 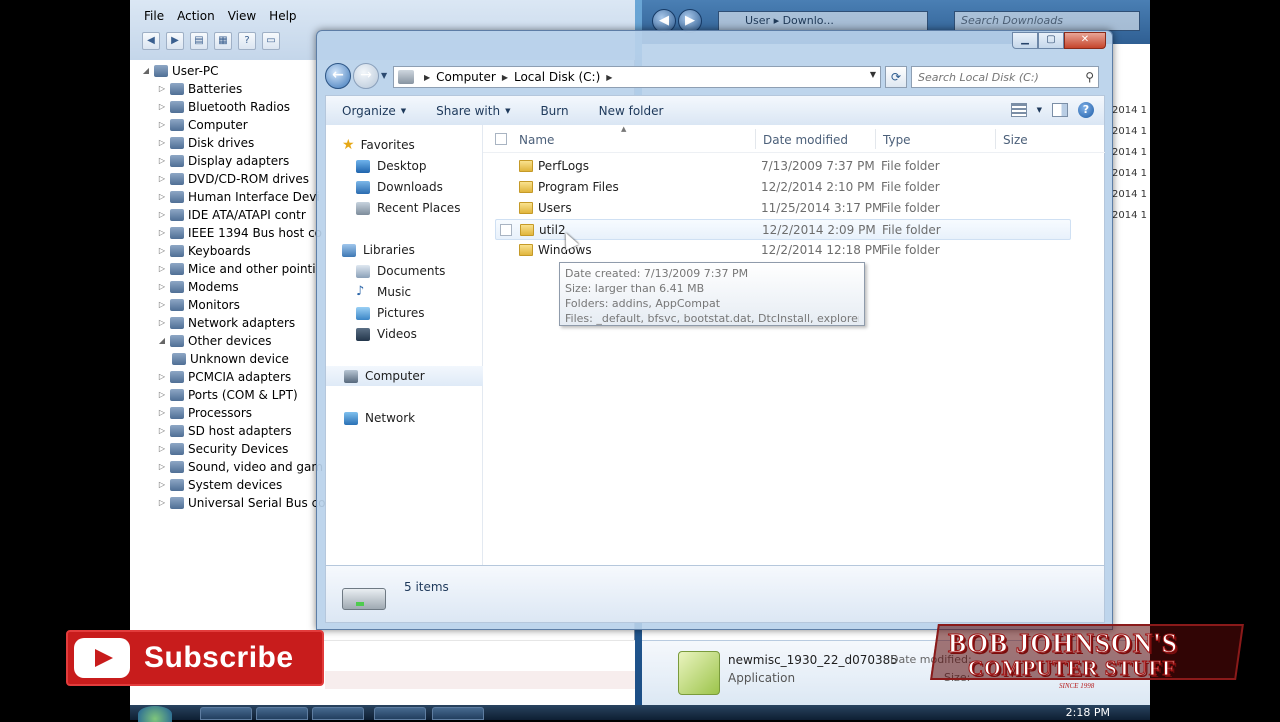 What do you see at coordinates (630, 111) in the screenshot?
I see `new-folder-button: New folder` at bounding box center [630, 111].